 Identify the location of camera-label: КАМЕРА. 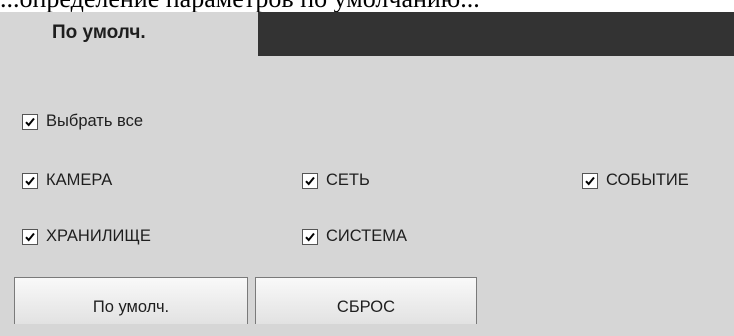
(79, 180).